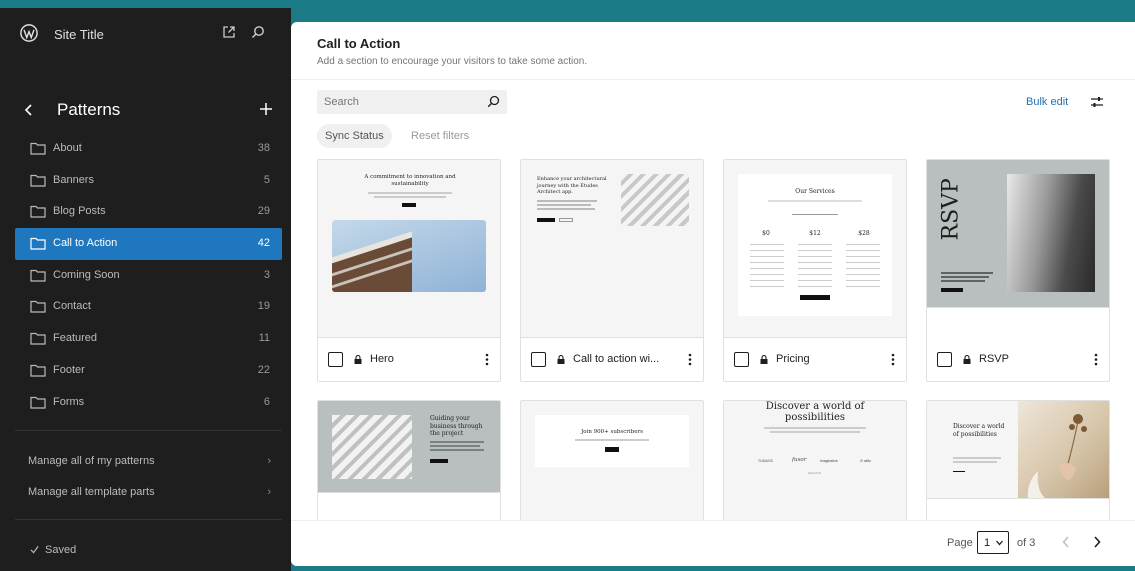 Image resolution: width=1135 pixels, height=571 pixels. Describe the element at coordinates (960, 543) in the screenshot. I see `page-label: Page` at that location.